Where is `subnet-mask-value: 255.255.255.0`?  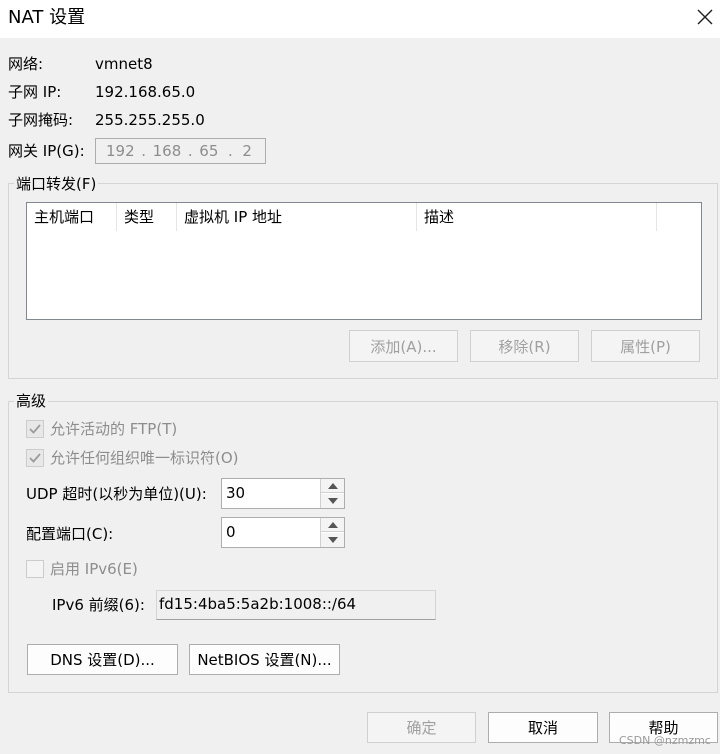
subnet-mask-value: 255.255.255.0 is located at coordinates (150, 120).